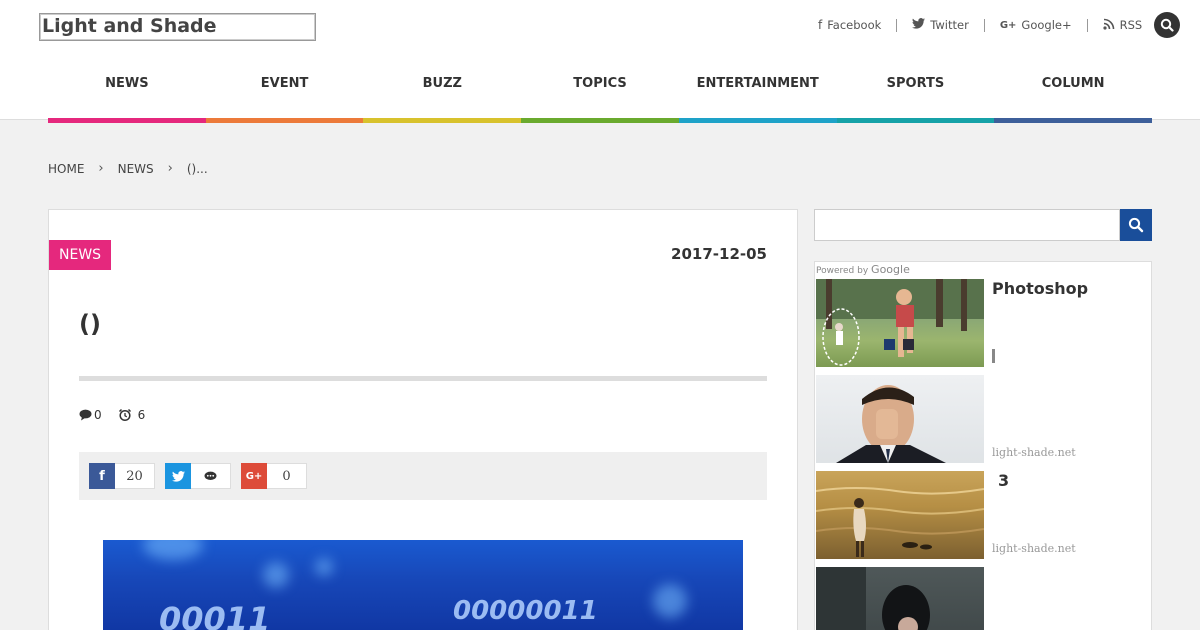  Describe the element at coordinates (90, 324) in the screenshot. I see `article-title: ()` at that location.